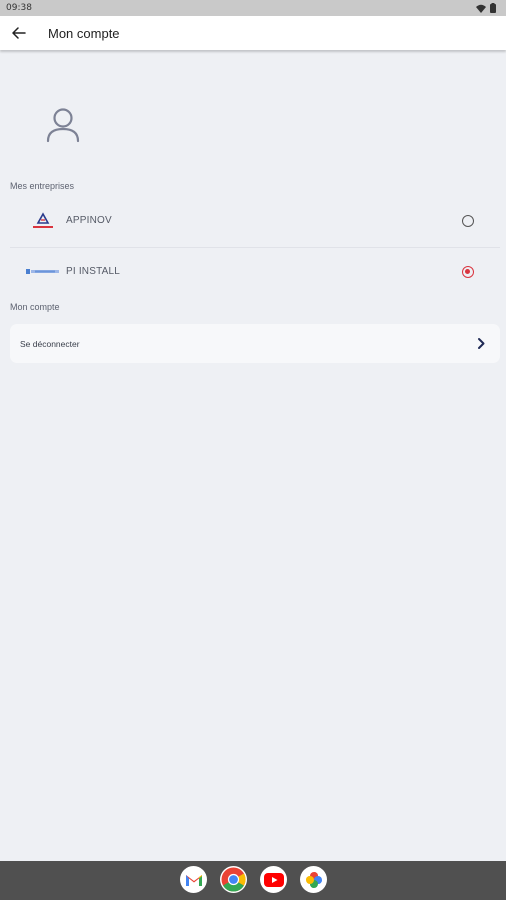 The height and width of the screenshot is (900, 506). I want to click on user-avatar-icon, so click(63, 125).